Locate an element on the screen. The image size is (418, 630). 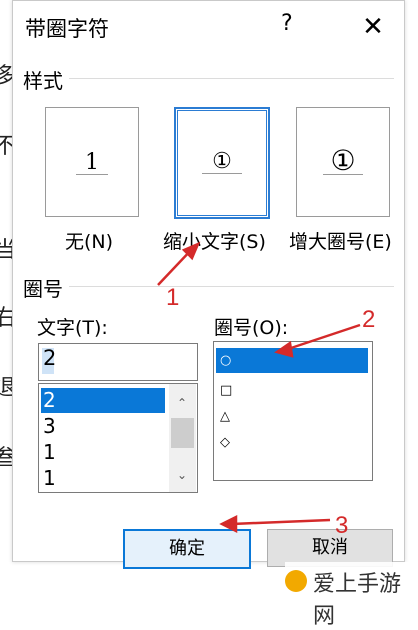
style-option-enlarge-symbol: ① is located at coordinates (343, 162).